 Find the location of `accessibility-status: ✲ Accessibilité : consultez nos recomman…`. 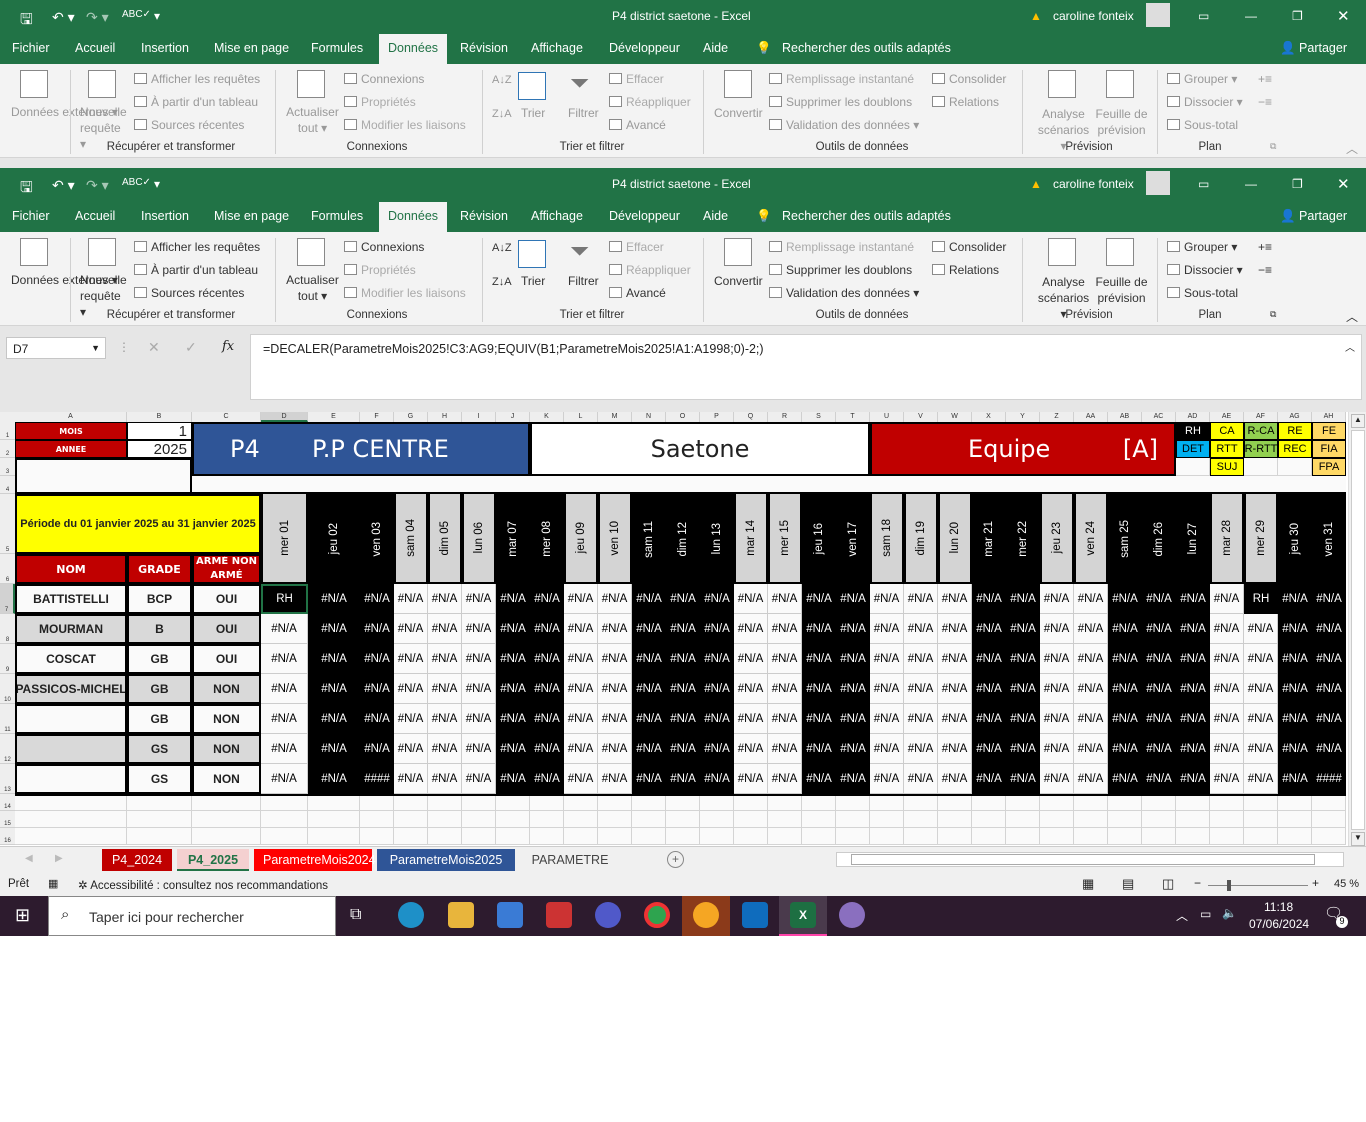

accessibility-status: ✲ Accessibilité : consultez nos recomman… is located at coordinates (203, 885).